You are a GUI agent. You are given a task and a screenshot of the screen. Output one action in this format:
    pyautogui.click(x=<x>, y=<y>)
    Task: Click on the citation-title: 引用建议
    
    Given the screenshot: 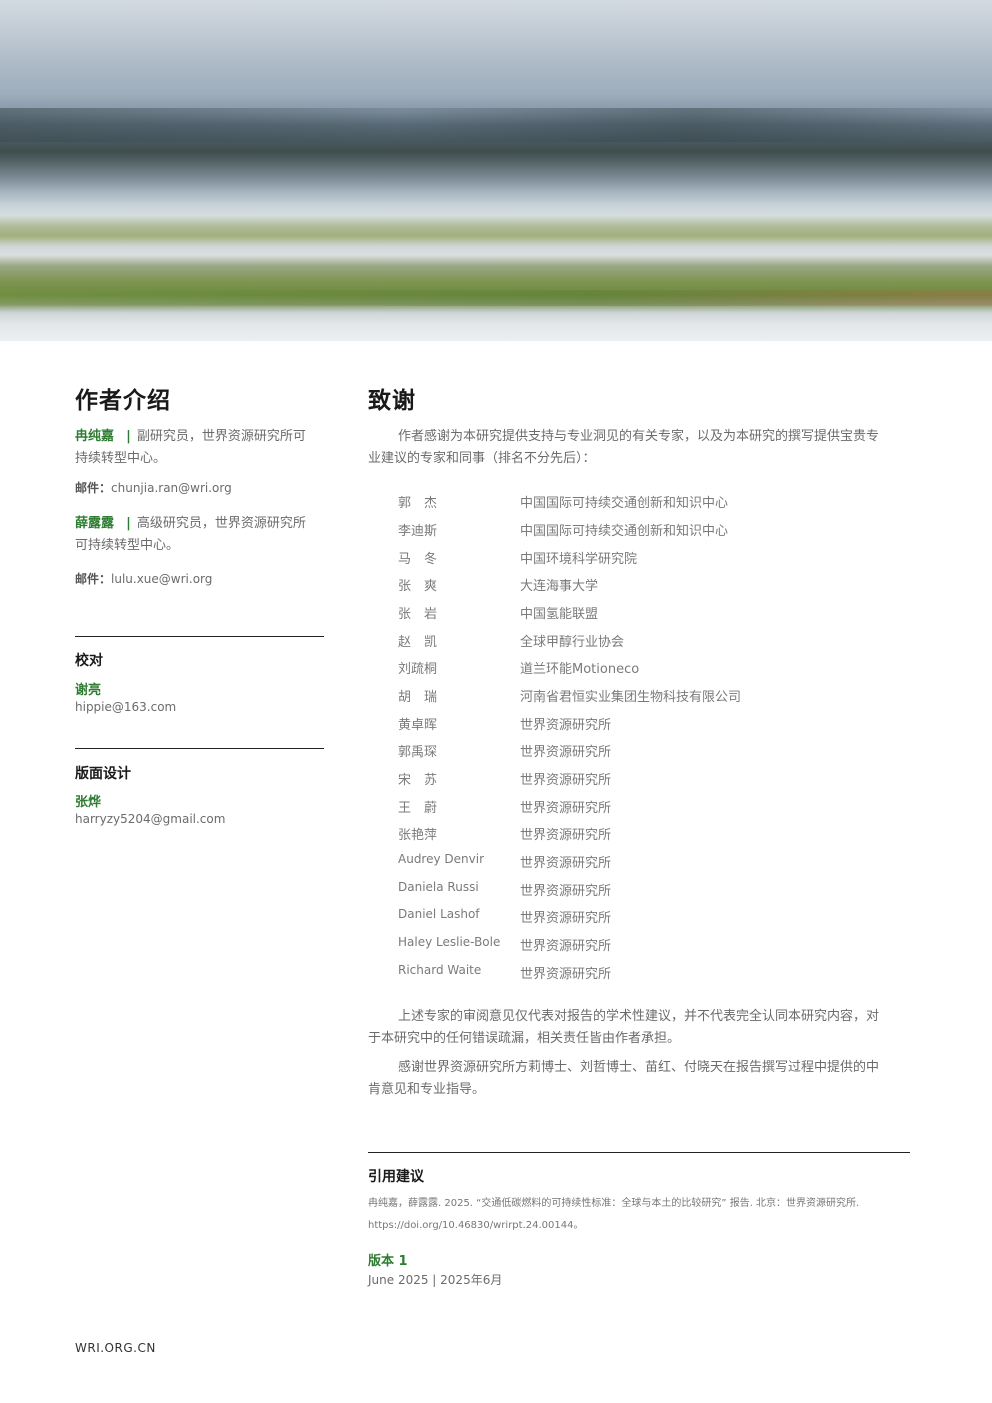 What is the action you would take?
    pyautogui.click(x=396, y=1177)
    